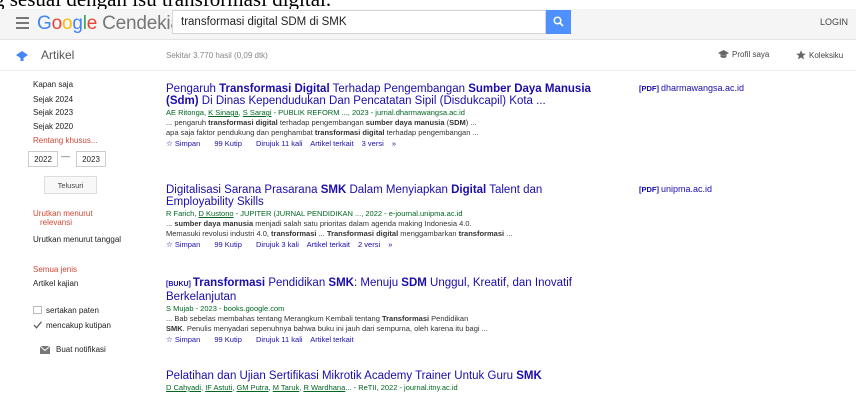 This screenshot has height=397, width=856. What do you see at coordinates (373, 143) in the screenshot?
I see `versions-link: 3 versi` at bounding box center [373, 143].